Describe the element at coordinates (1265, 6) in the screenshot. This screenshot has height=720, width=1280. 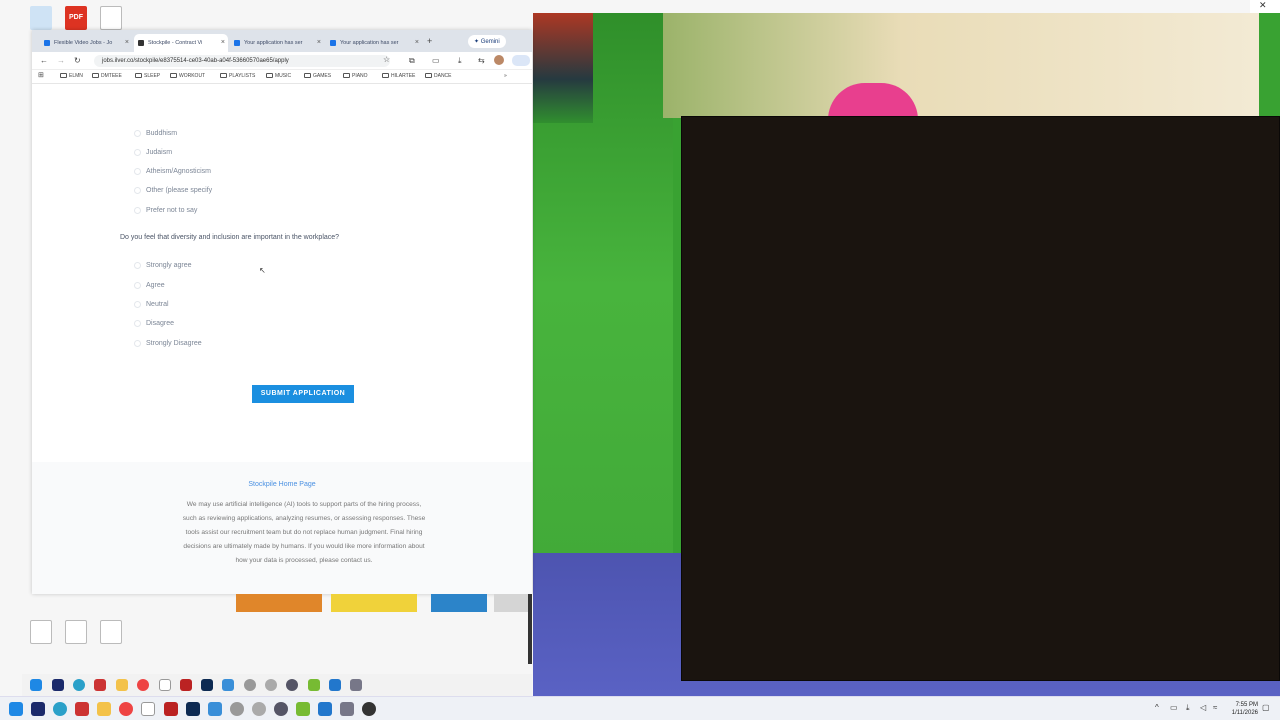
I see `window-close-icon: ✕` at that location.